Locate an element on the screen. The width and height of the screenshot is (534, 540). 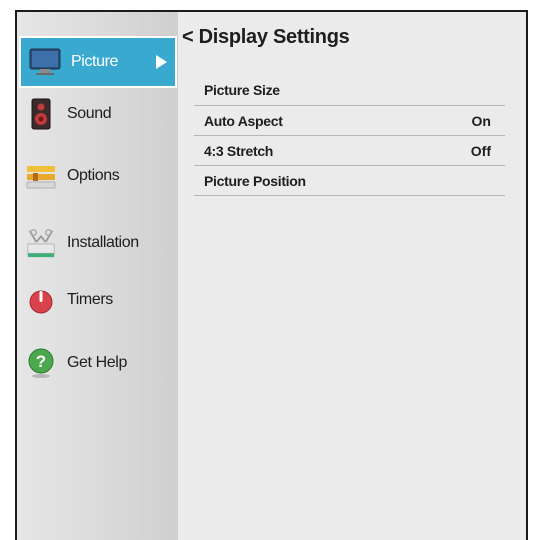
speaker-icon is located at coordinates (41, 114).